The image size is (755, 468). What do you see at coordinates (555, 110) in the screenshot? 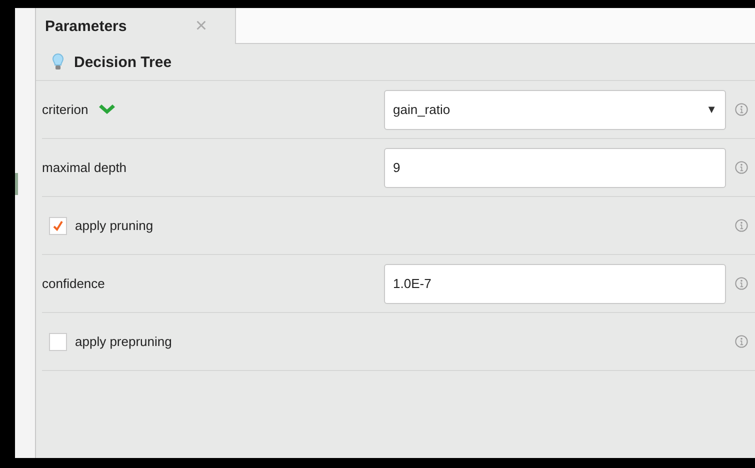
I see `criterion-dropdown: gain_ratio ▼` at bounding box center [555, 110].